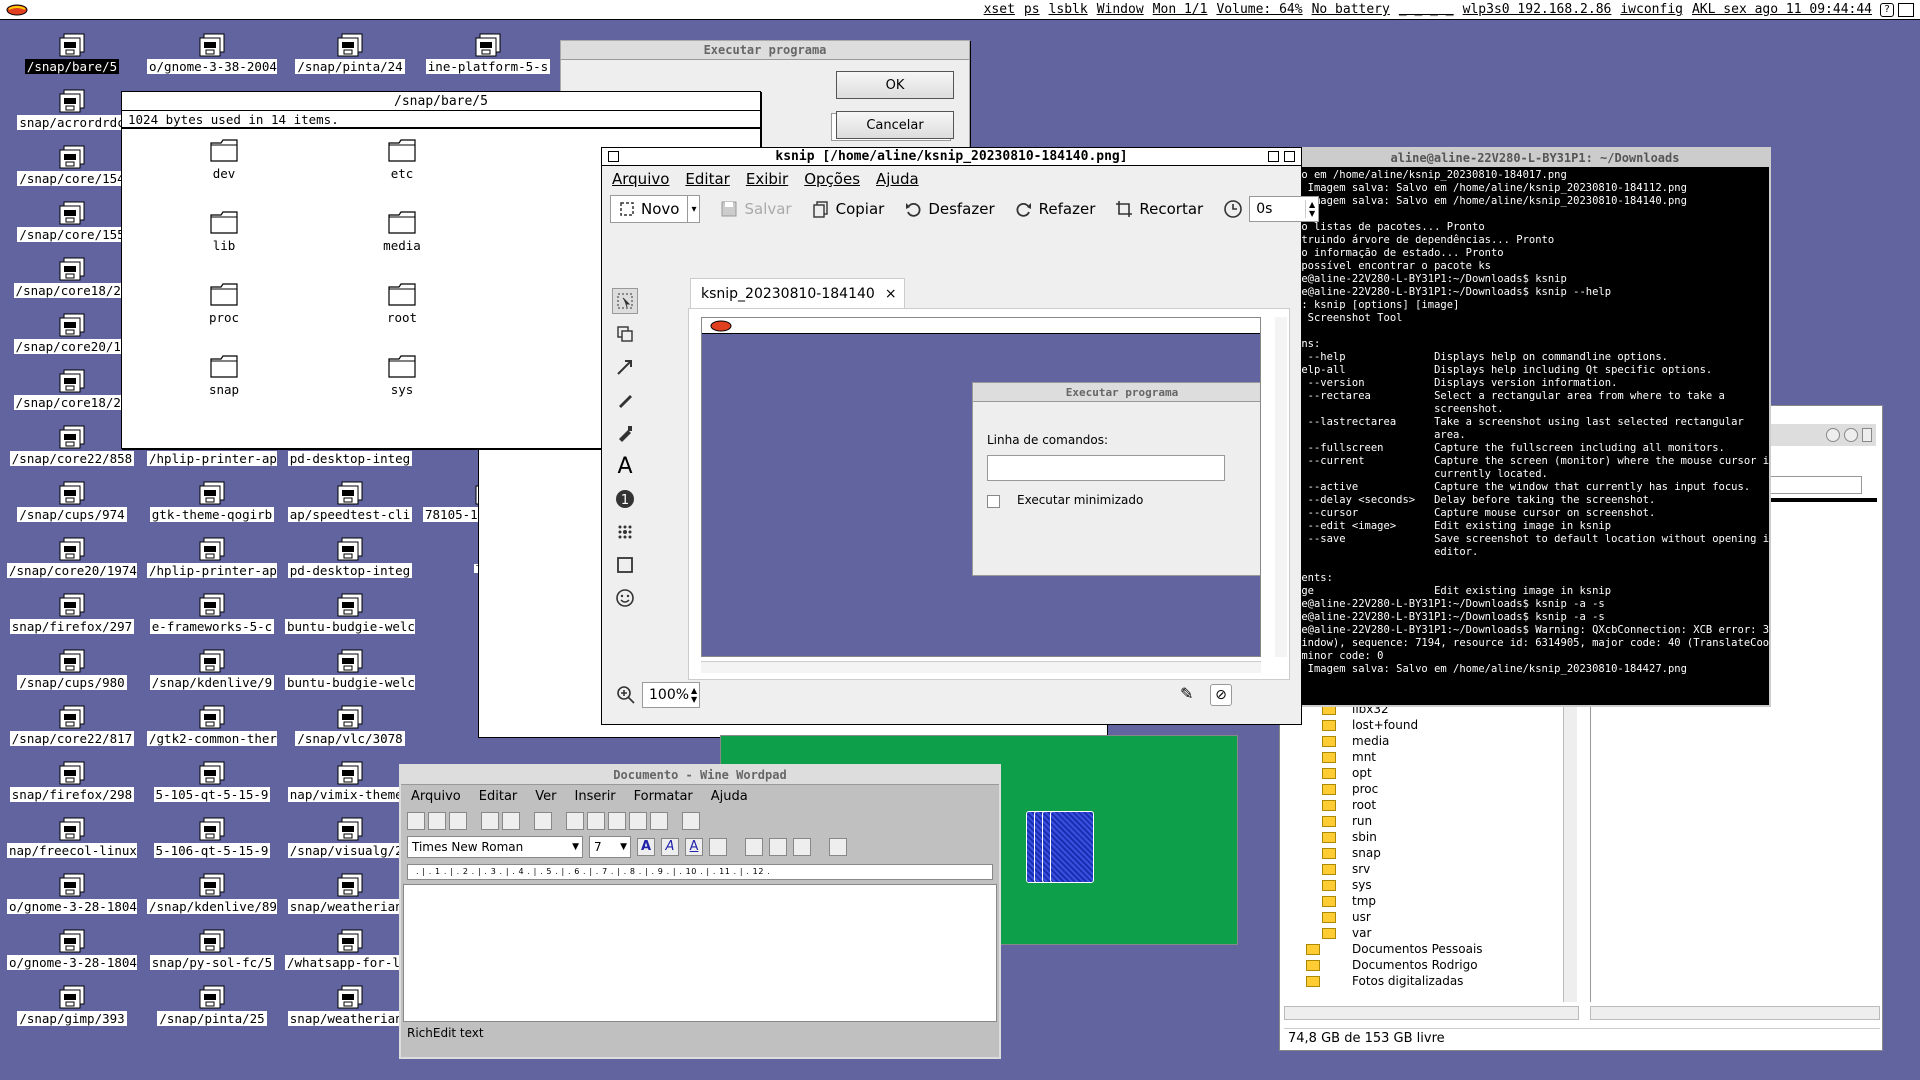 The height and width of the screenshot is (1080, 1920). What do you see at coordinates (981, 487) in the screenshot?
I see `image-canvas: Executar programa Linha de comandos` at bounding box center [981, 487].